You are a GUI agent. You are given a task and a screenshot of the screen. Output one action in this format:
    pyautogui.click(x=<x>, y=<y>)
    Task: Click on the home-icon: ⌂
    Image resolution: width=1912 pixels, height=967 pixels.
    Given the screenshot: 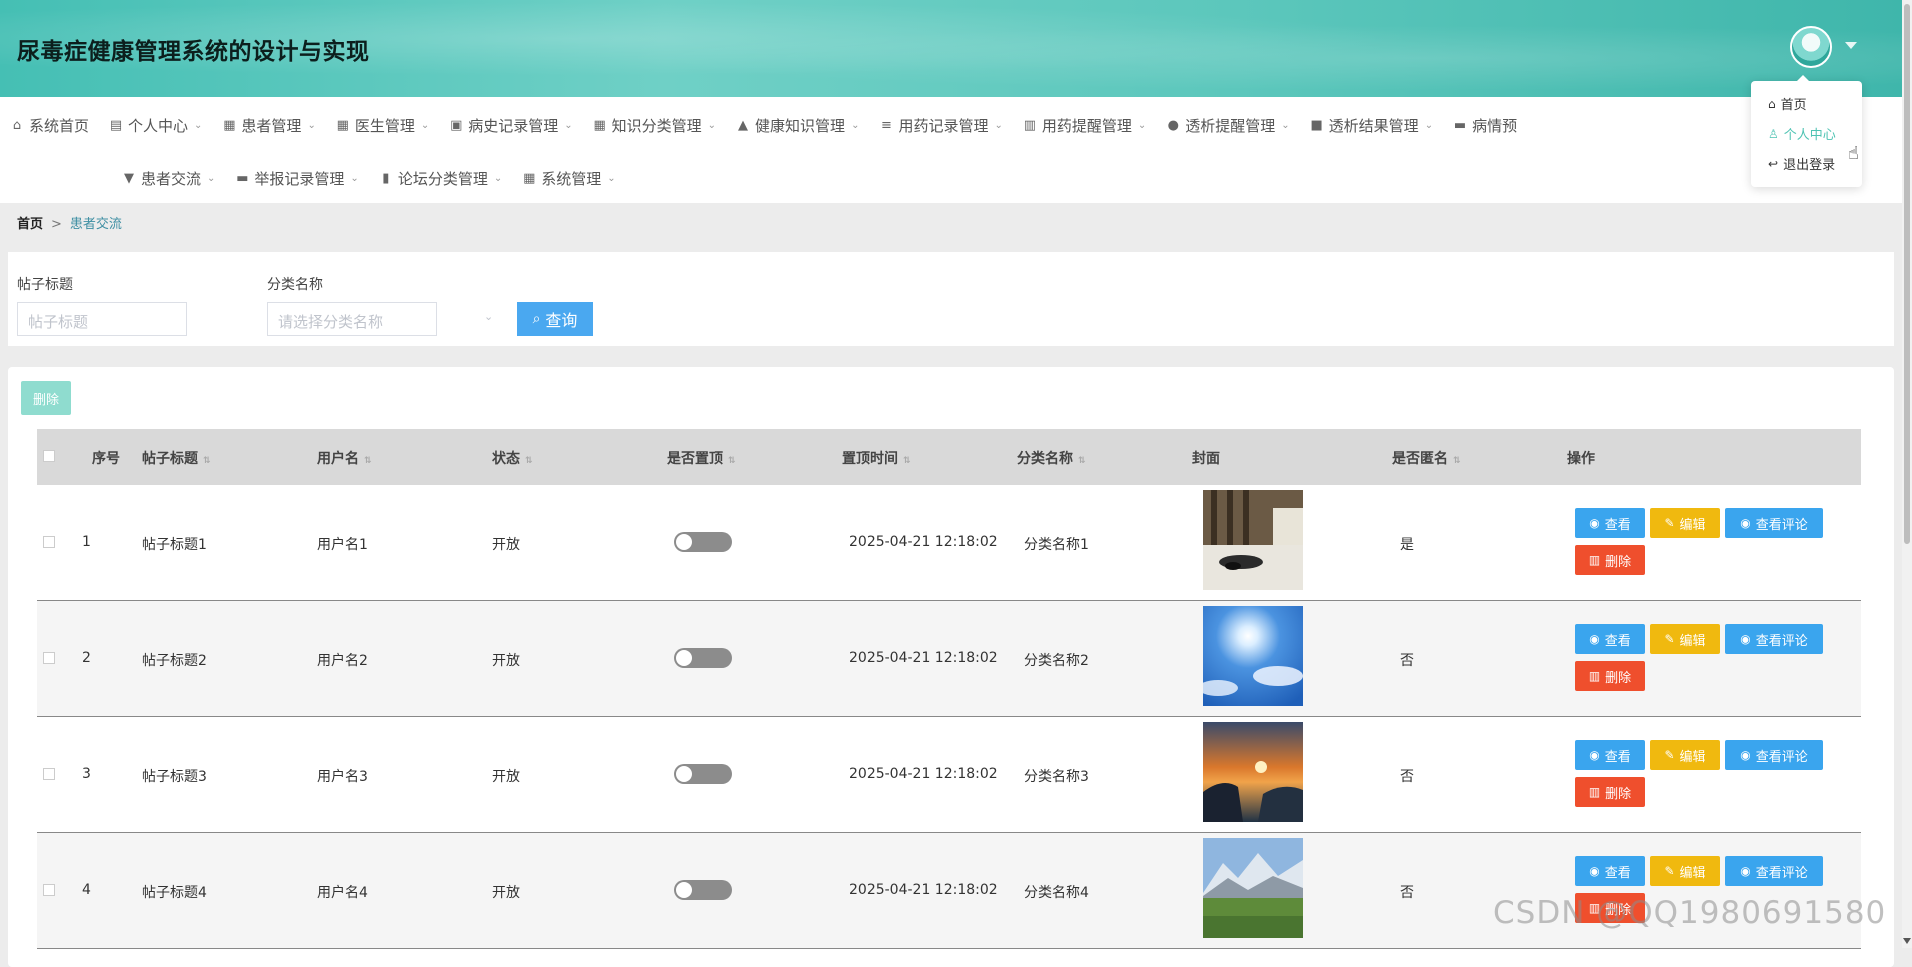 What is the action you would take?
    pyautogui.click(x=17, y=125)
    